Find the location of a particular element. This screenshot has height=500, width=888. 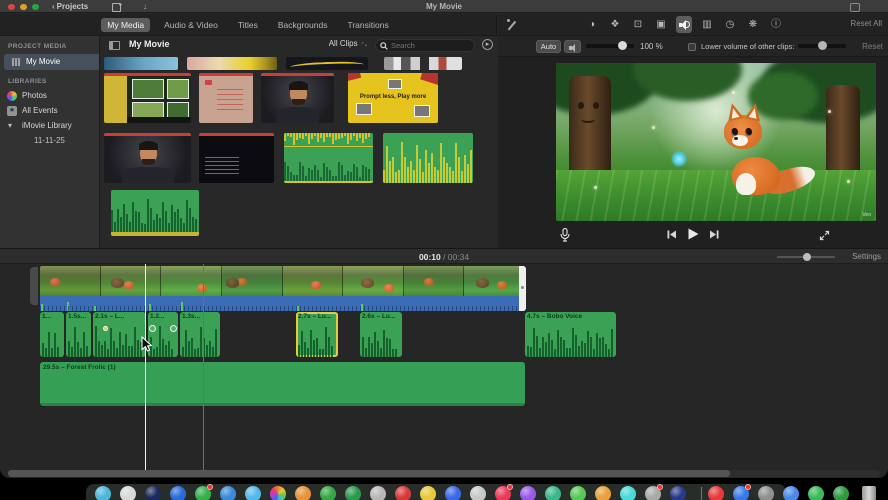

ducking-slider is located at coordinates (822, 45).